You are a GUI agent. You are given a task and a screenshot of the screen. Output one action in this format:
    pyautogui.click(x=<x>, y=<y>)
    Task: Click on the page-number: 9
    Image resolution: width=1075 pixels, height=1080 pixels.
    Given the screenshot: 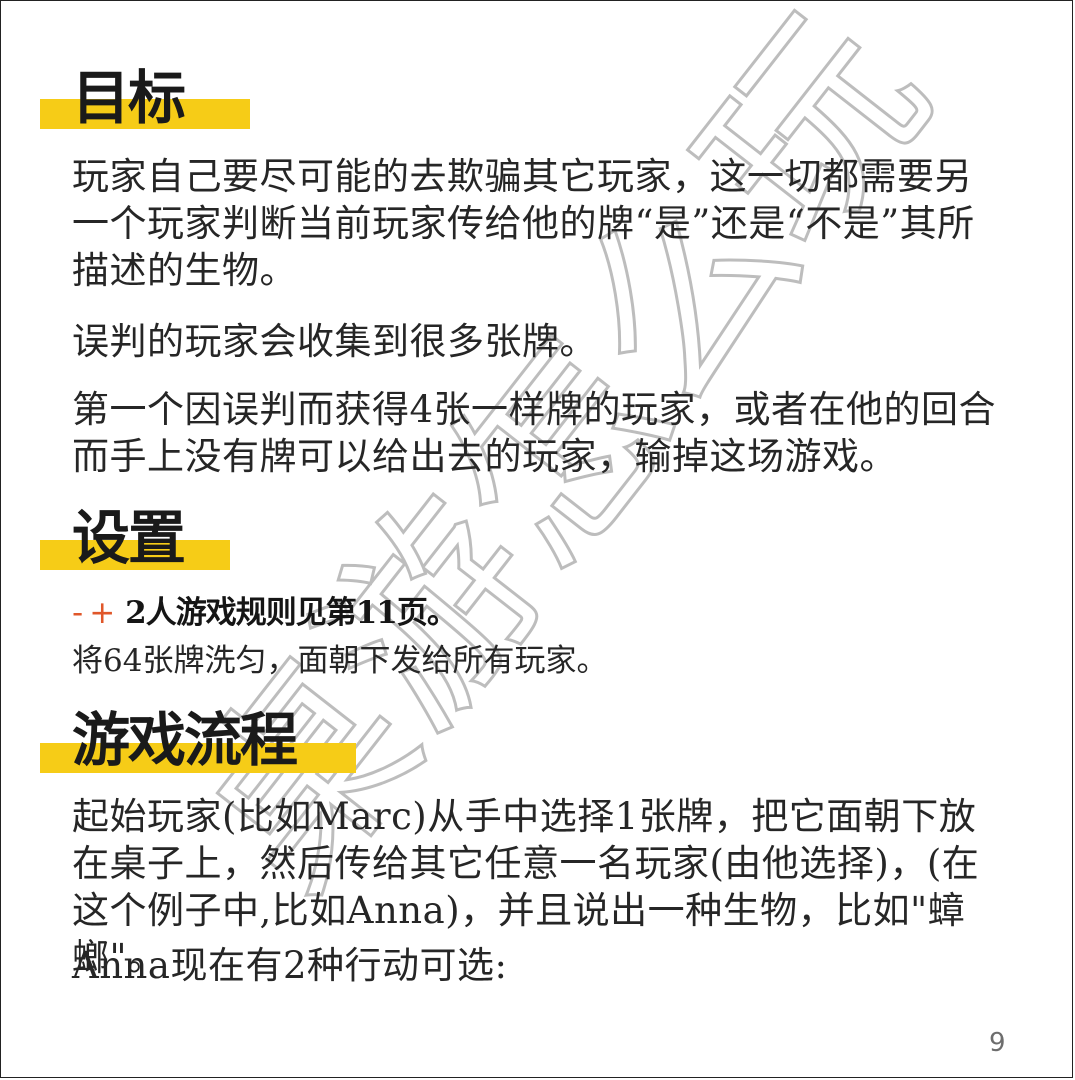 What is the action you would take?
    pyautogui.click(x=997, y=1043)
    